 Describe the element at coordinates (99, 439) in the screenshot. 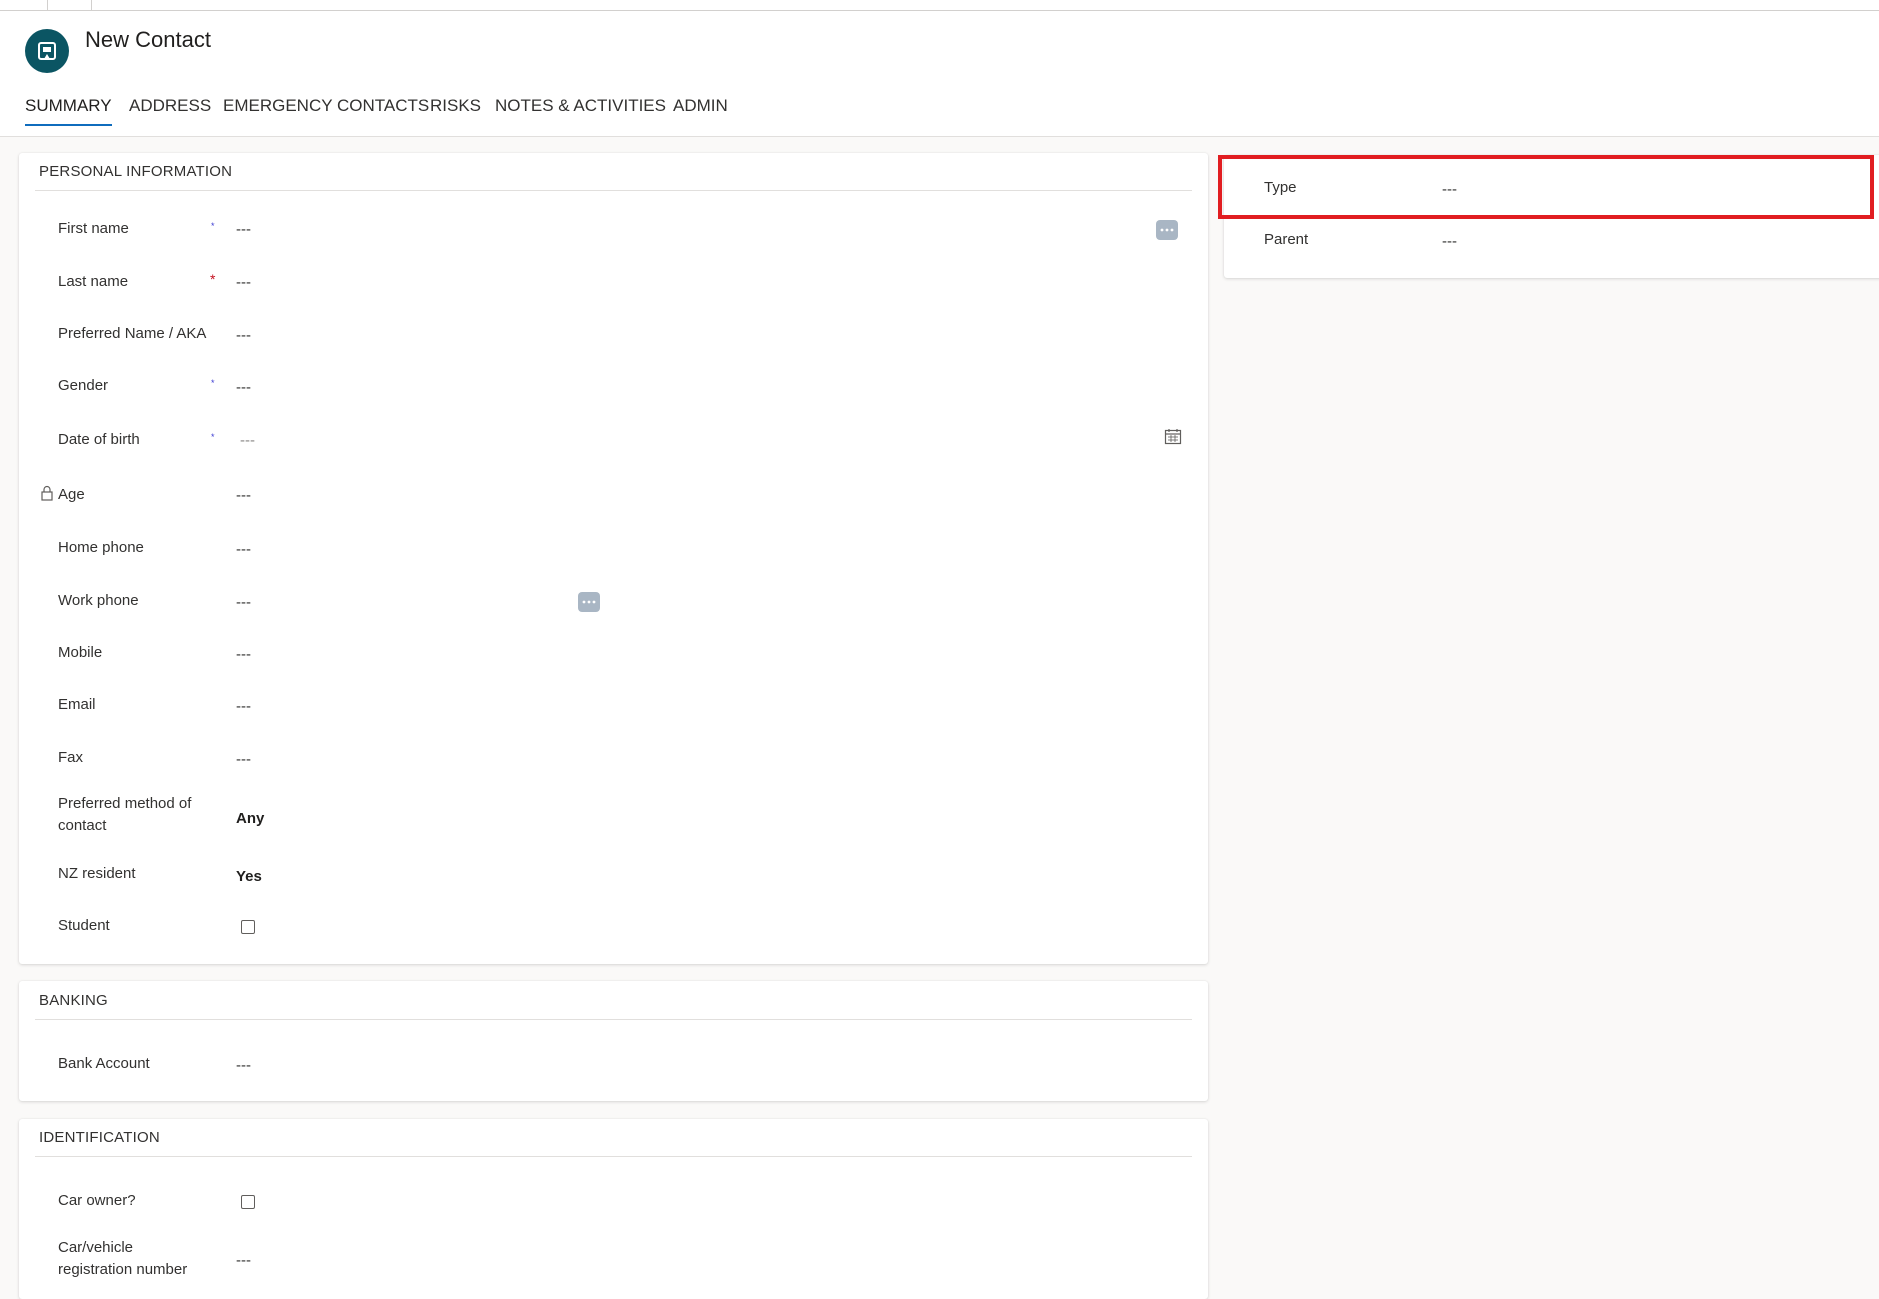

I see `date-of-birth-label: Date of birth` at that location.